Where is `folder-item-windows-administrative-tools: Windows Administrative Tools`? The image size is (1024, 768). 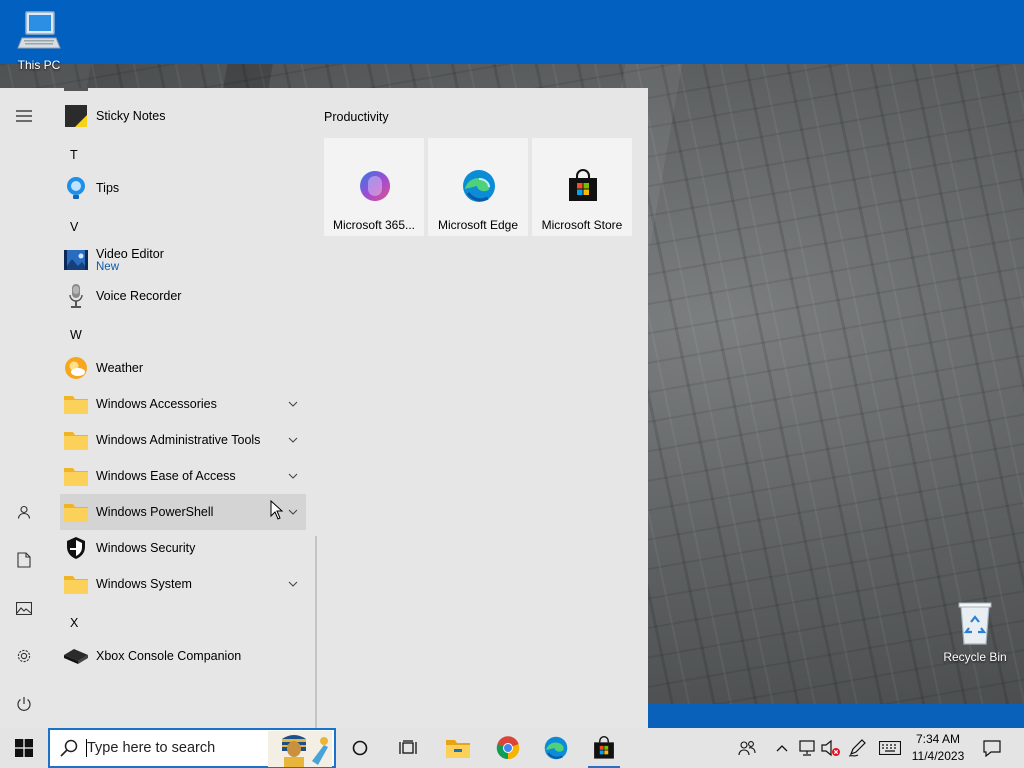
folder-item-windows-administrative-tools: Windows Administrative Tools is located at coordinates (183, 440).